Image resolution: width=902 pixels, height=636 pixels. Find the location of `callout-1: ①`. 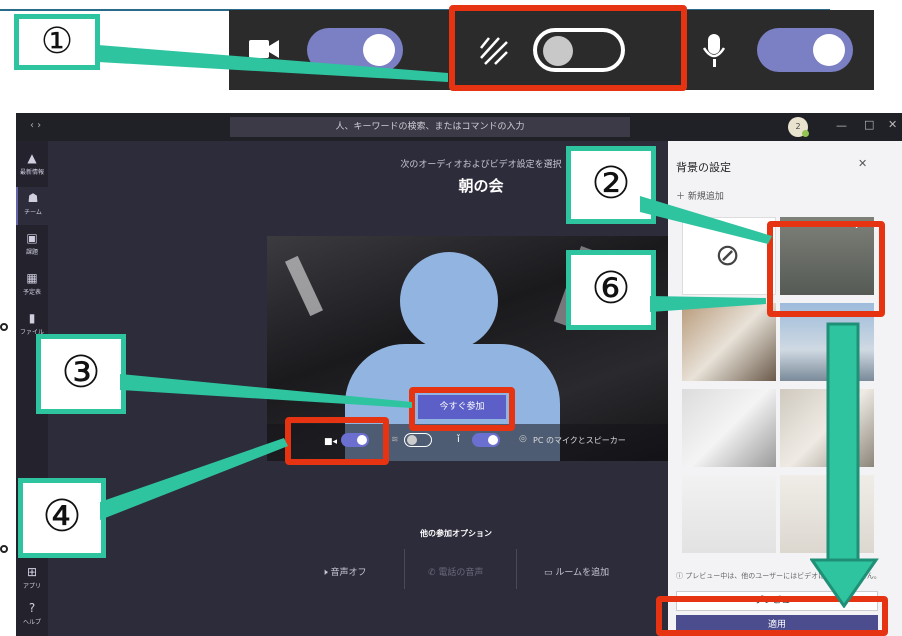

callout-1: ① is located at coordinates (57, 42).